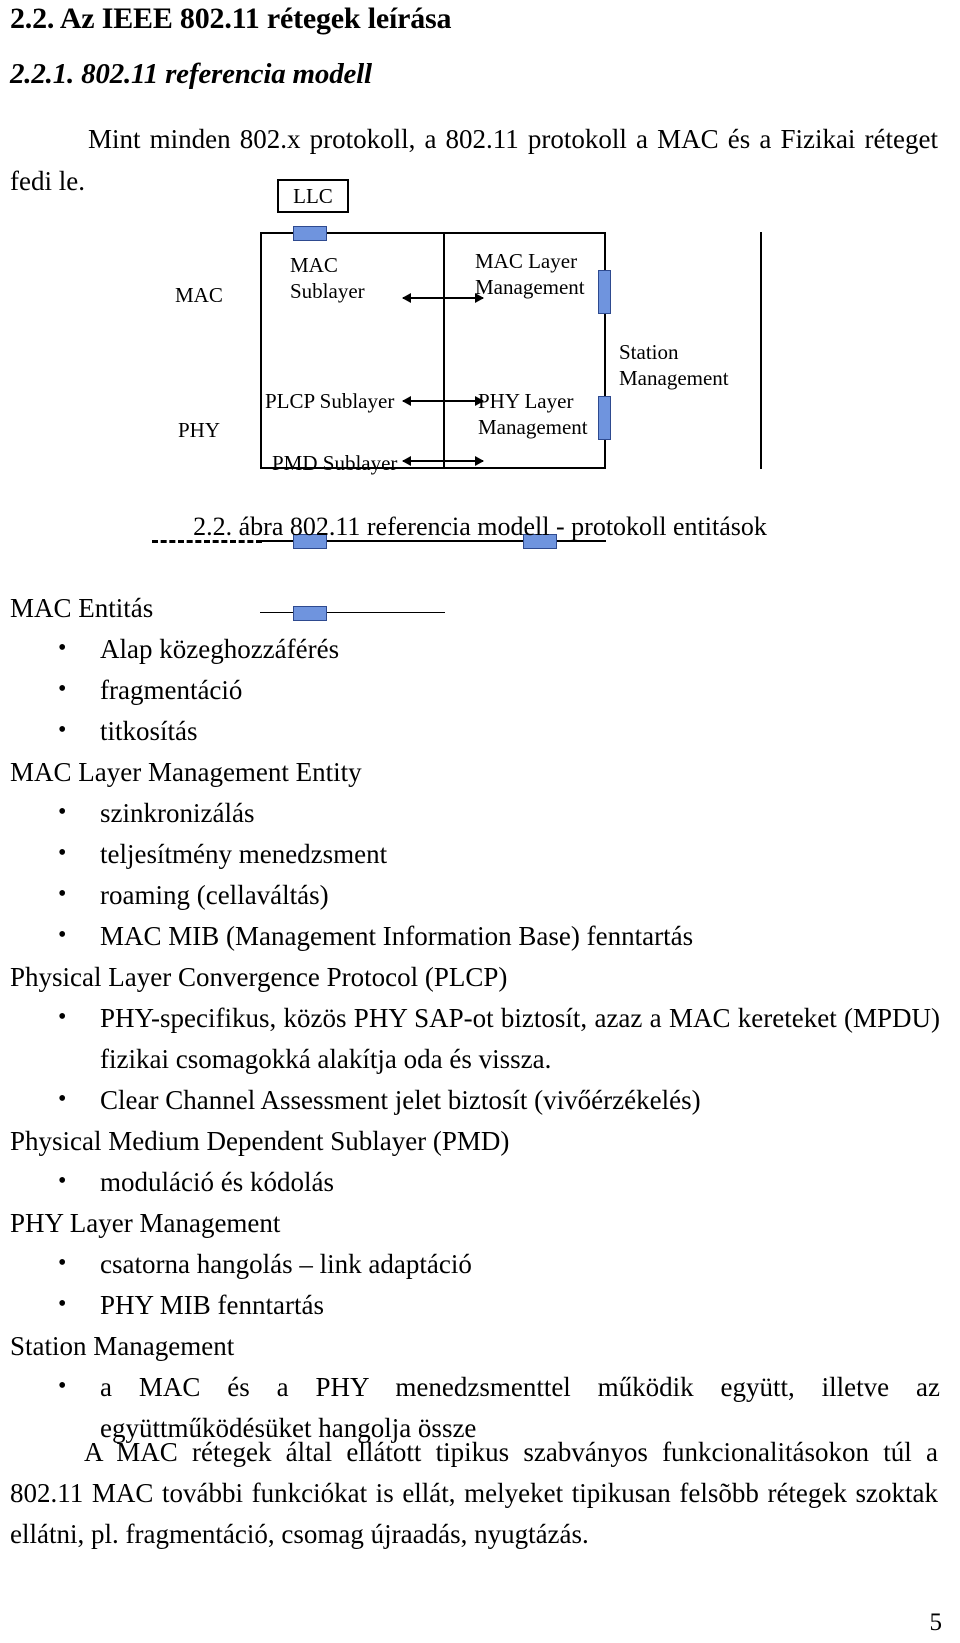 The height and width of the screenshot is (1643, 960). I want to click on list-item: teljesítmény menedzsment, so click(475, 854).